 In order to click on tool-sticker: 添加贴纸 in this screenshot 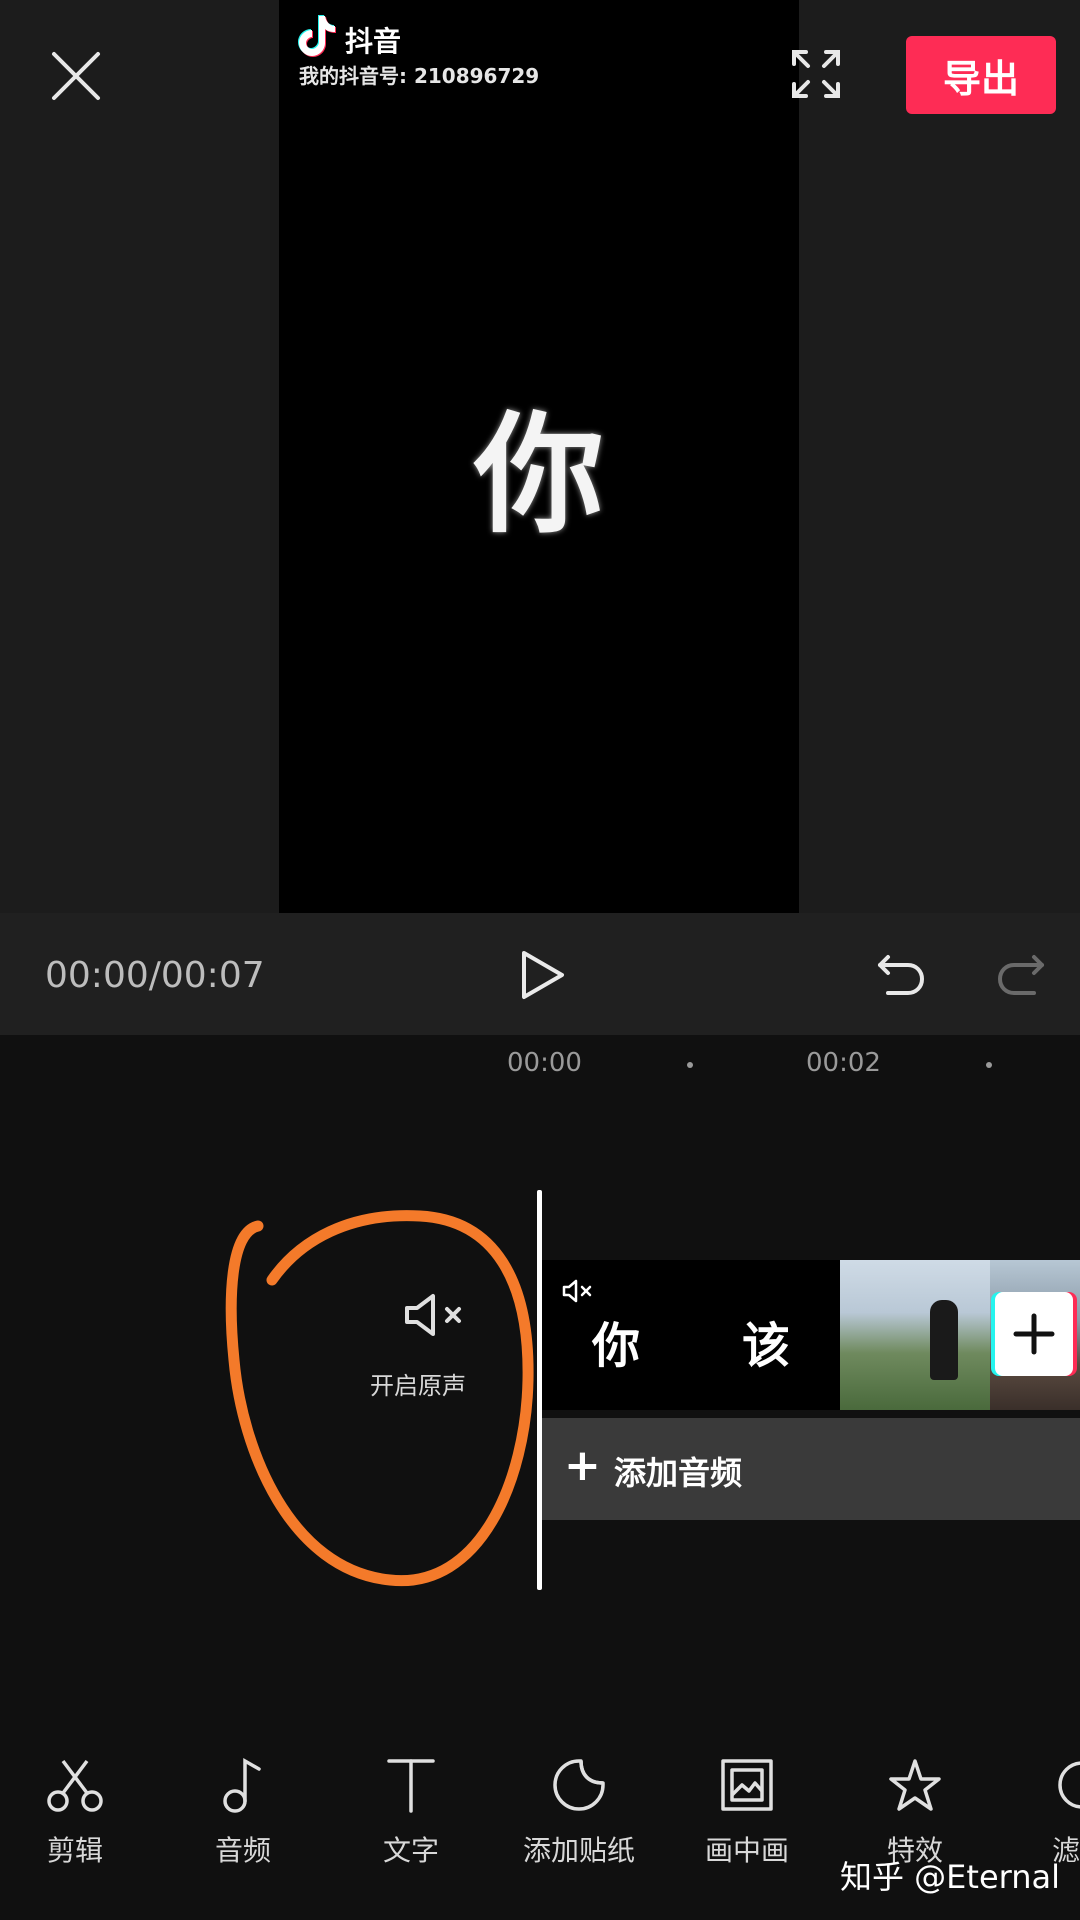, I will do `click(579, 1812)`.